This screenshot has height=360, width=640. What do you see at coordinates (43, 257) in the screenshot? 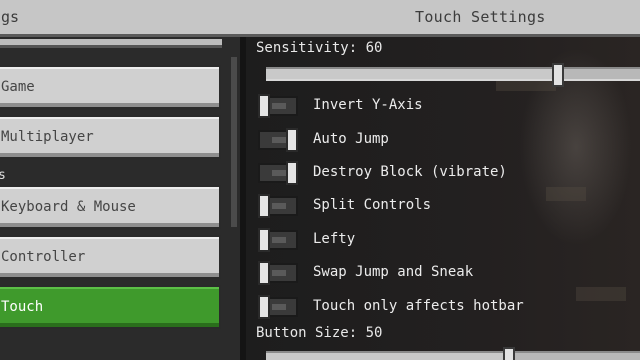
I see `sidebar-item-label: Controller` at bounding box center [43, 257].